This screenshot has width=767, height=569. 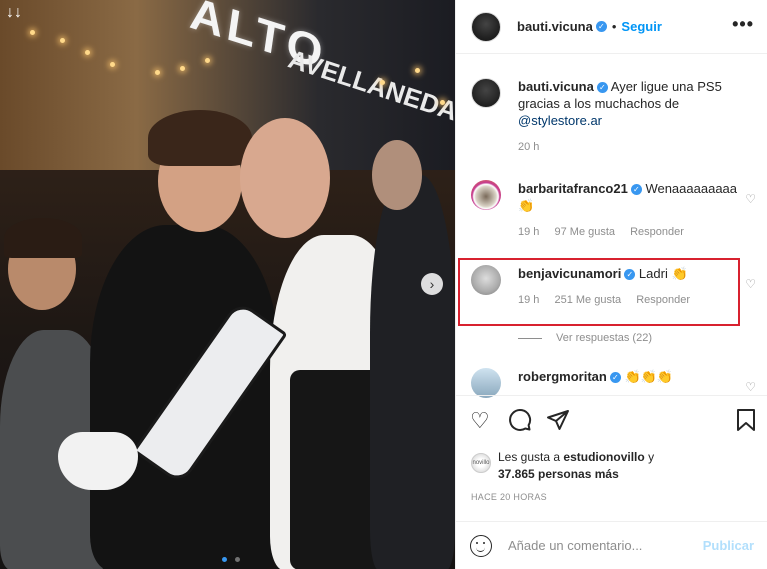 I want to click on view-replies-label: Ver respuestas (22), so click(x=604, y=338).